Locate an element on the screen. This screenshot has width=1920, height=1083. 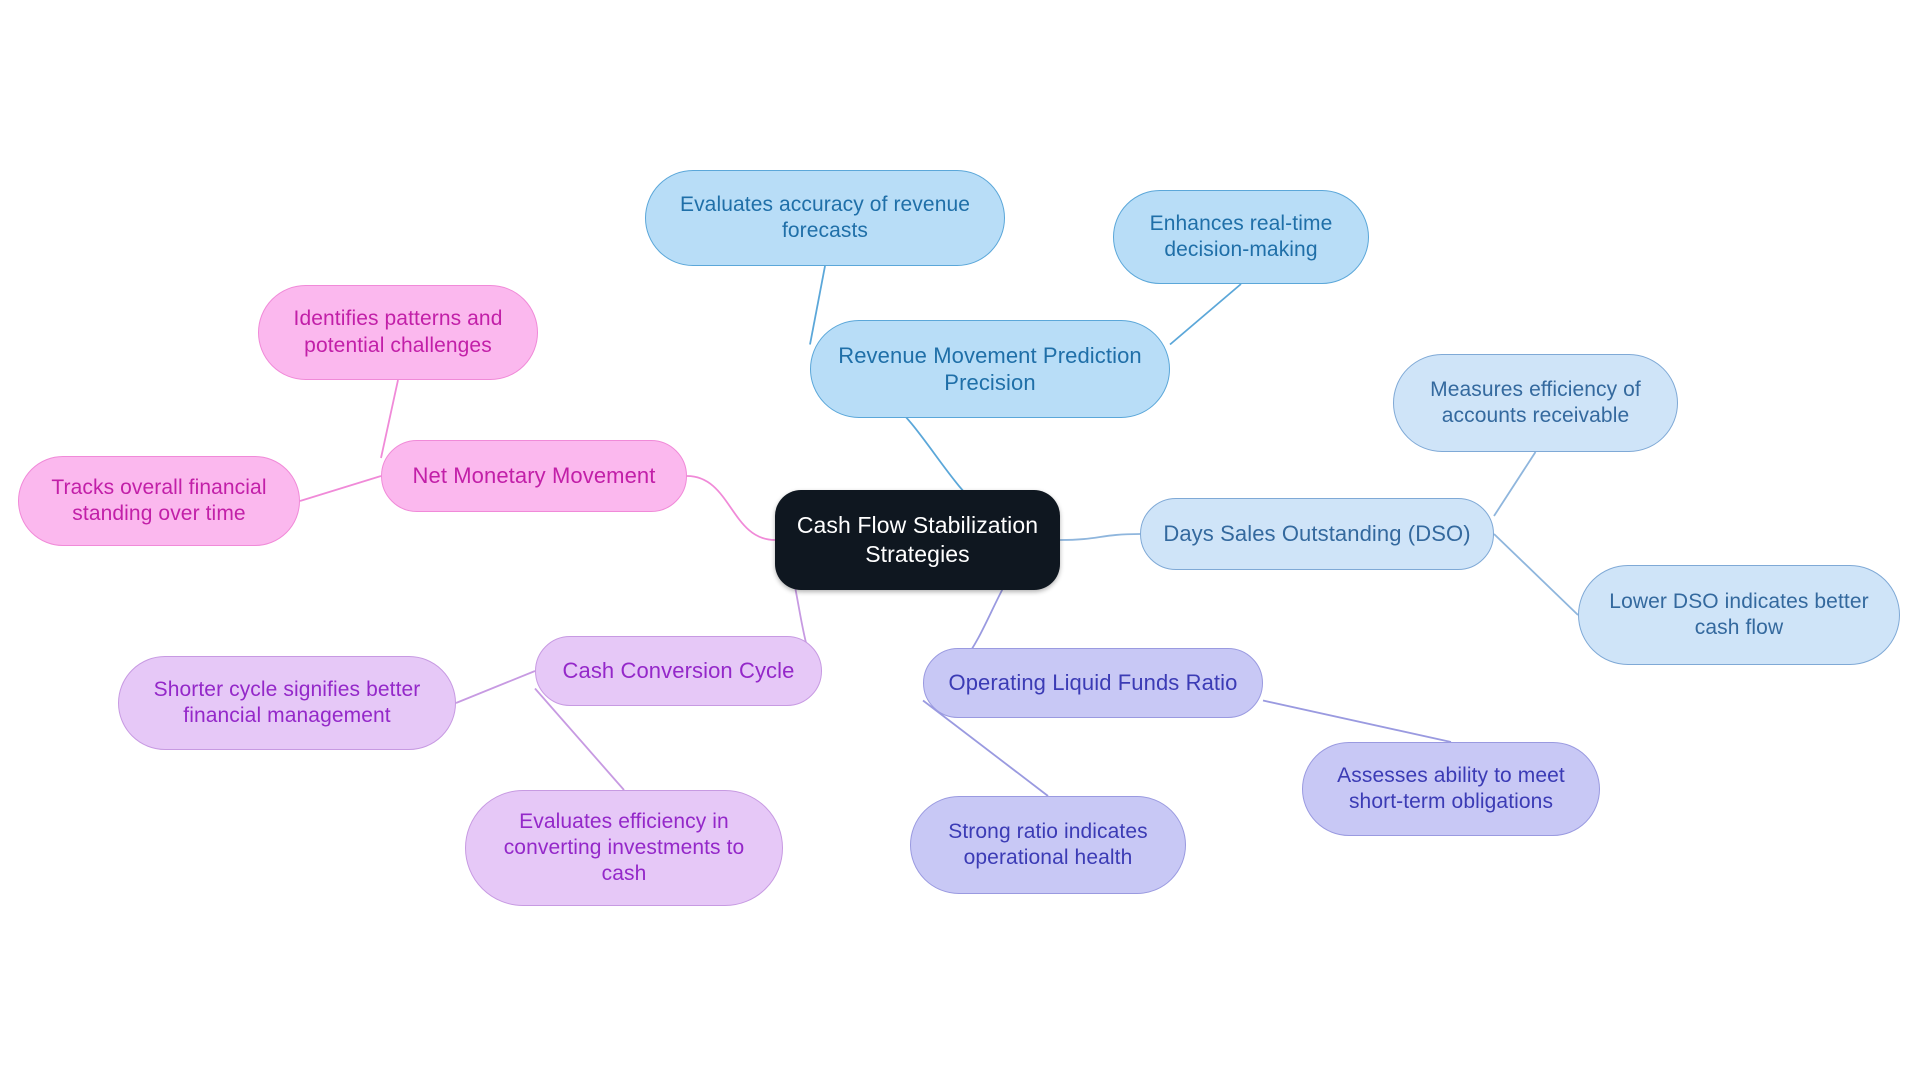
edge-root-to-dso is located at coordinates (1100, 537).